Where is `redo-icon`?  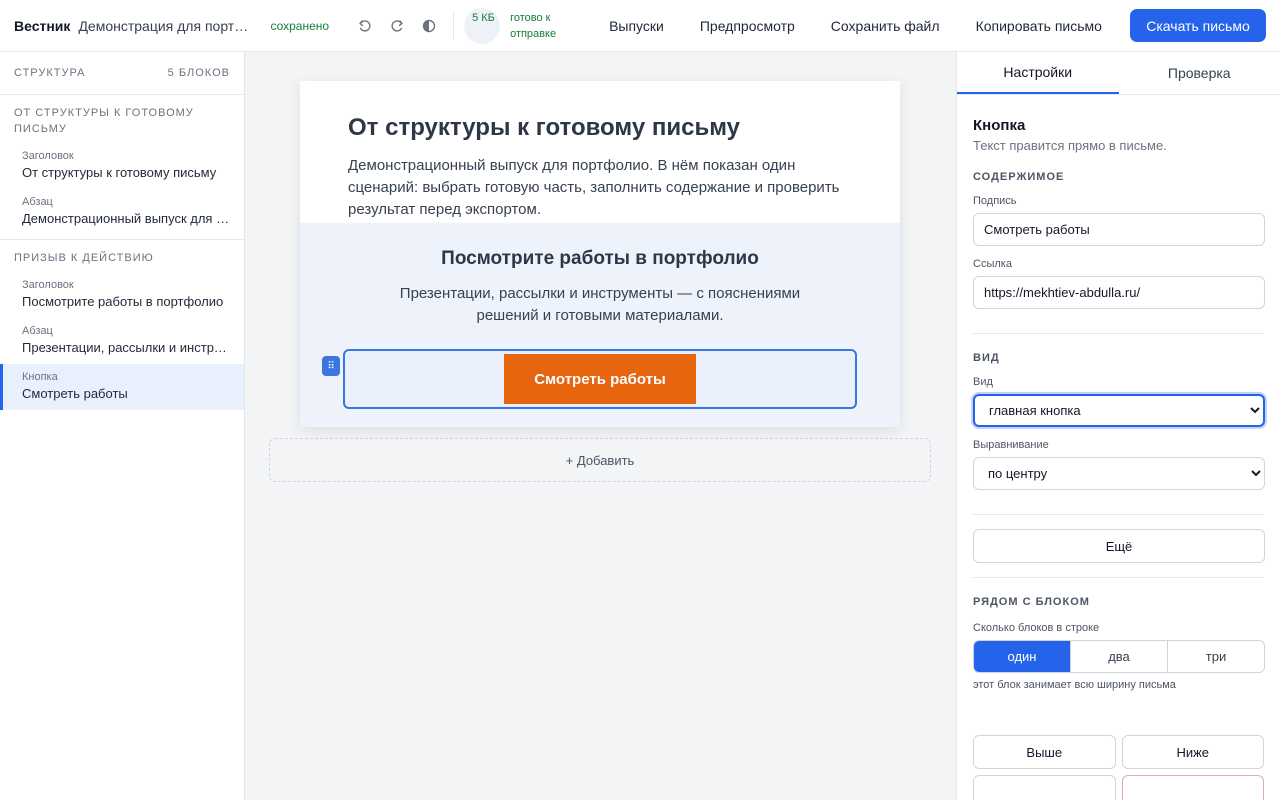
redo-icon is located at coordinates (397, 26).